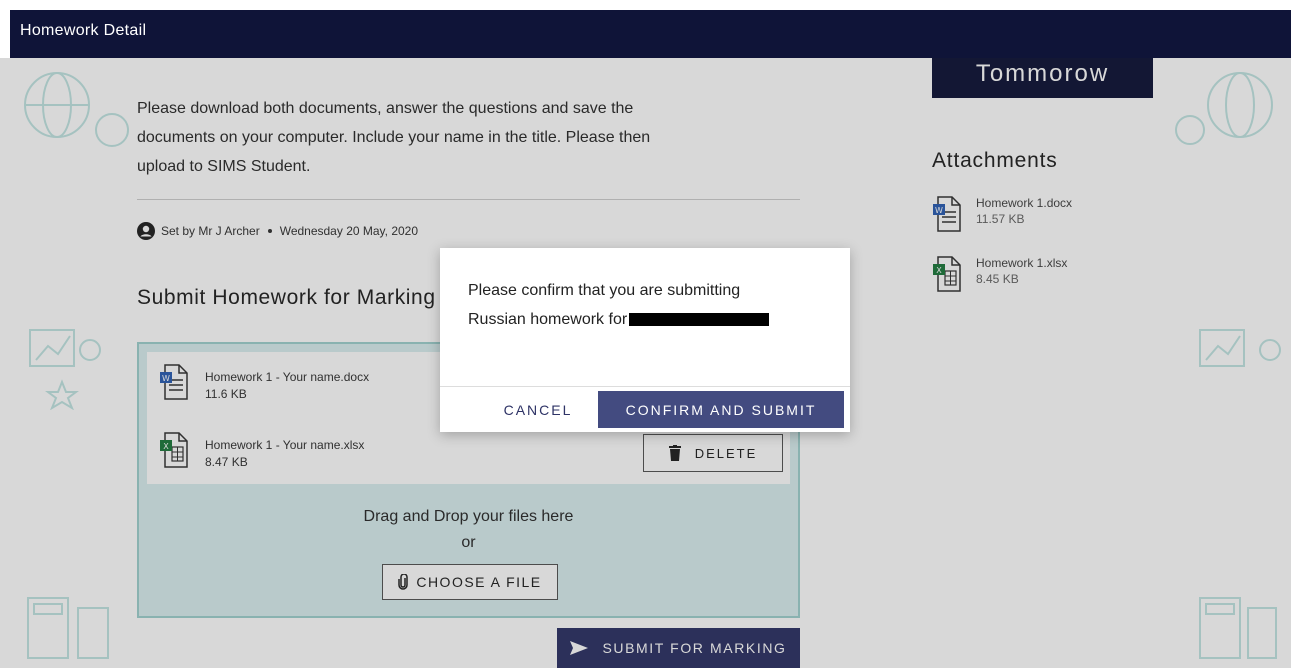 The image size is (1291, 668). I want to click on dialog-message-text: Russian homework for, so click(548, 319).